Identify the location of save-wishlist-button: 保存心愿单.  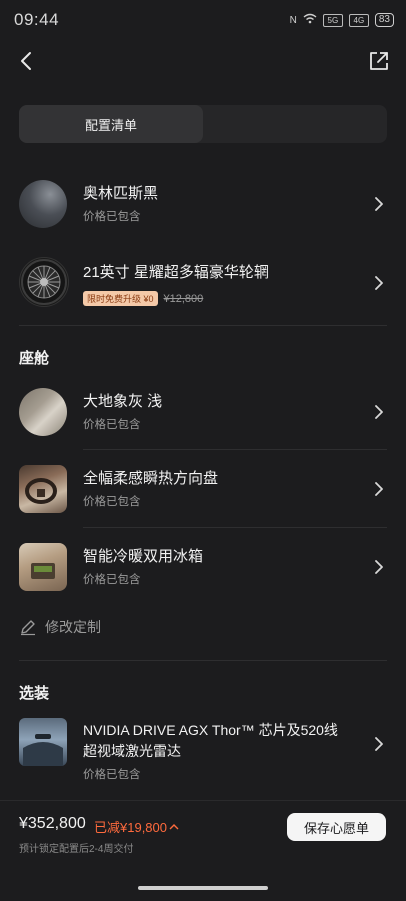
(336, 827).